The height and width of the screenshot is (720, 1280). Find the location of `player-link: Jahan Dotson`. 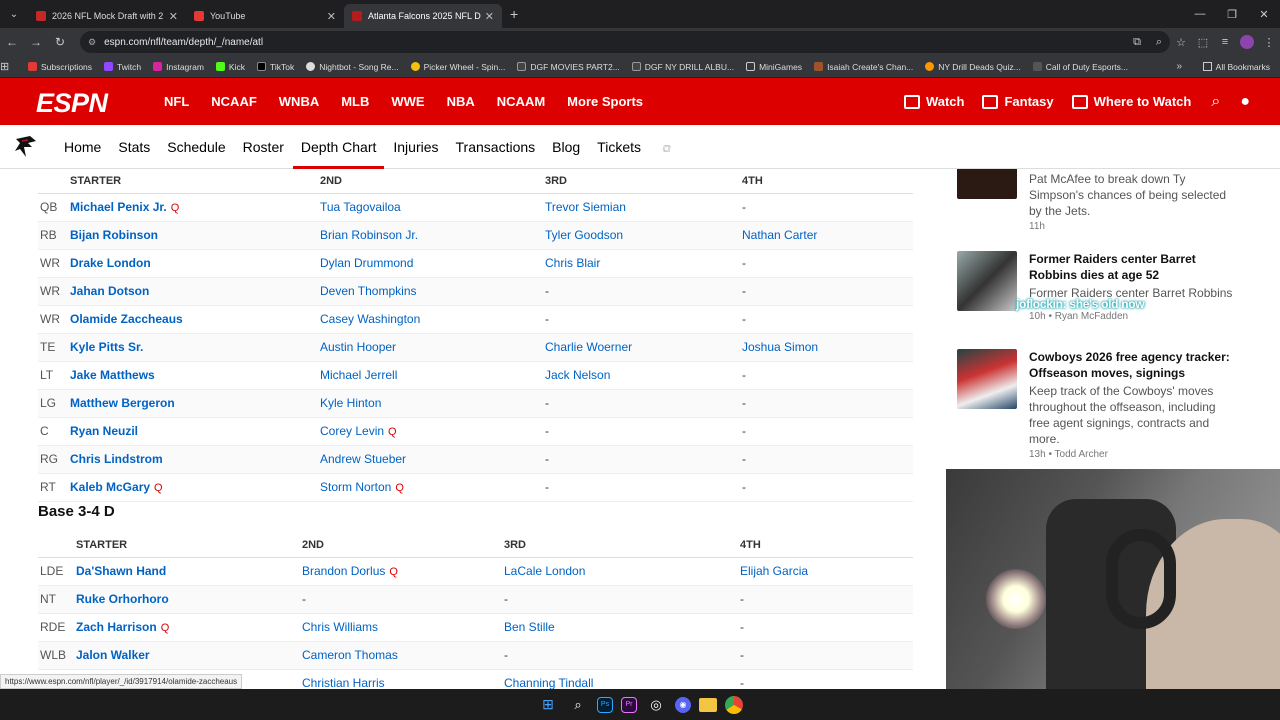

player-link: Jahan Dotson is located at coordinates (195, 291).